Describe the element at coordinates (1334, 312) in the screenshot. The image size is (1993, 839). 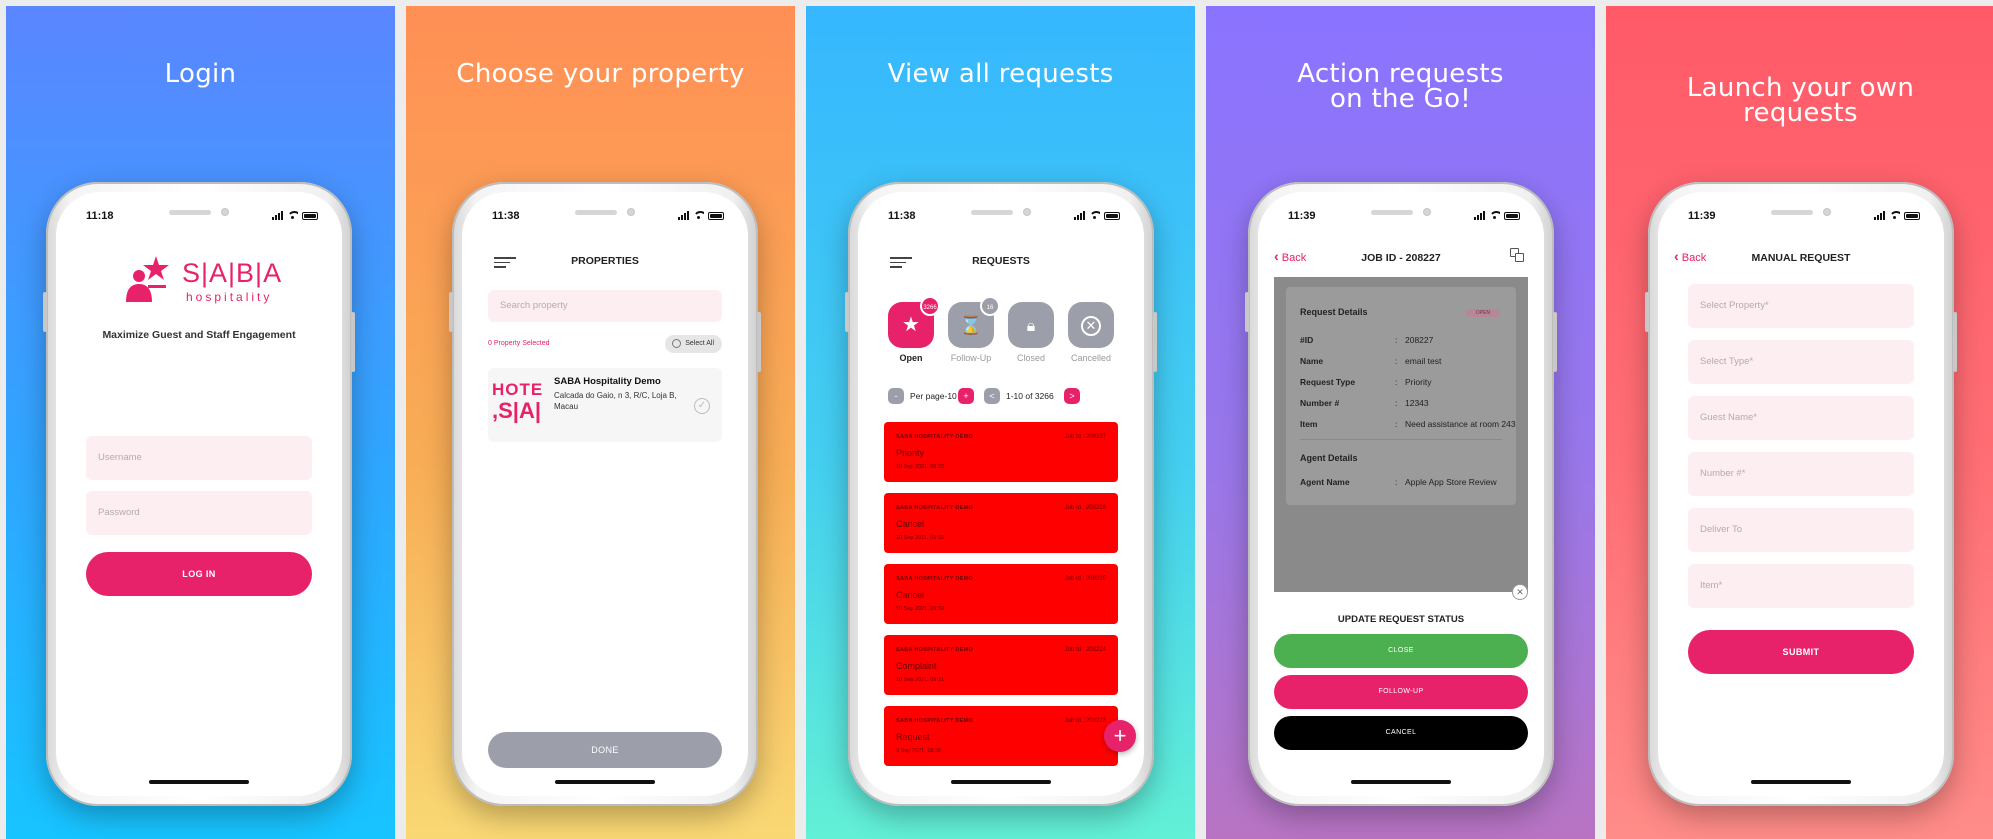
I see `request-details-heading: Request Details` at that location.